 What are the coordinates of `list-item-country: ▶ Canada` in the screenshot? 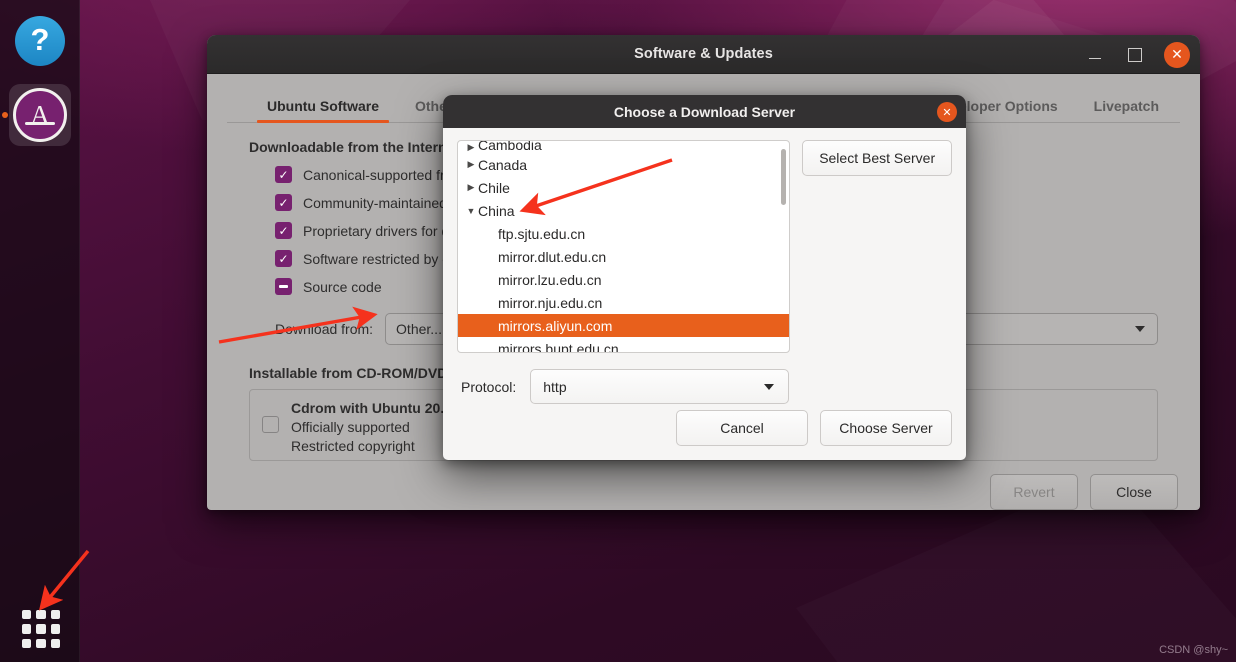 It's located at (623, 164).